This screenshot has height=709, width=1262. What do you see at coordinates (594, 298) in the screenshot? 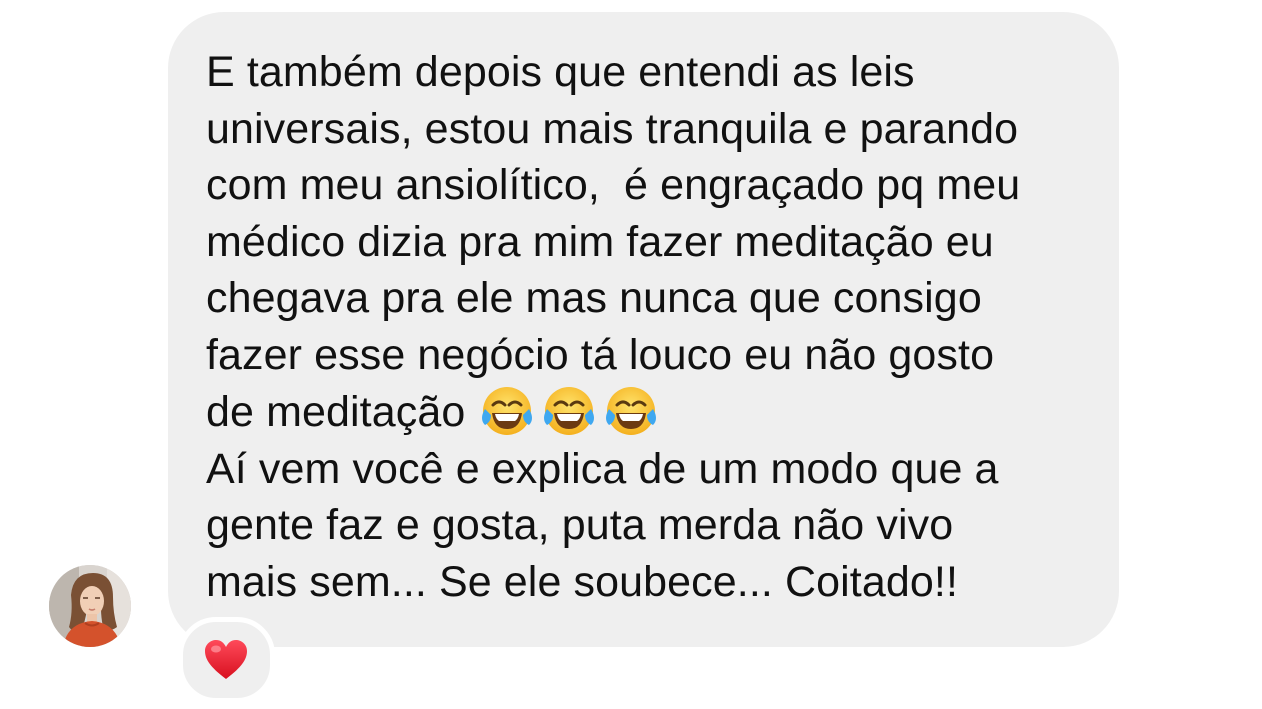
I see `message-line: chegava pra ele mas nunca que consigo` at bounding box center [594, 298].